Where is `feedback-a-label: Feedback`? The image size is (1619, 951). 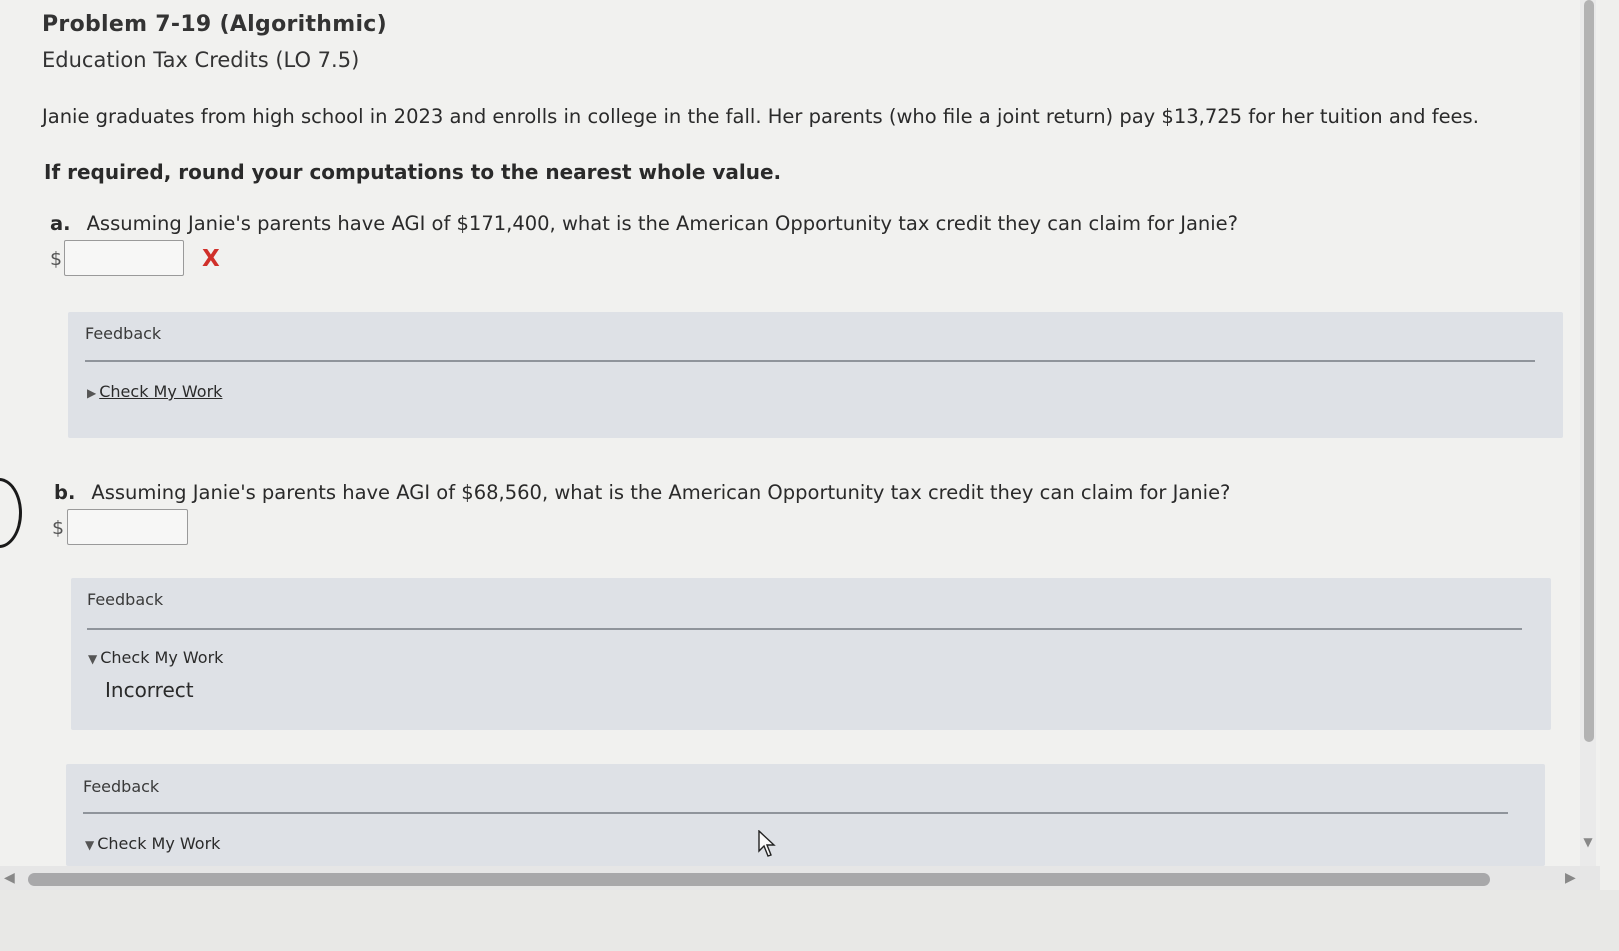 feedback-a-label: Feedback is located at coordinates (123, 333).